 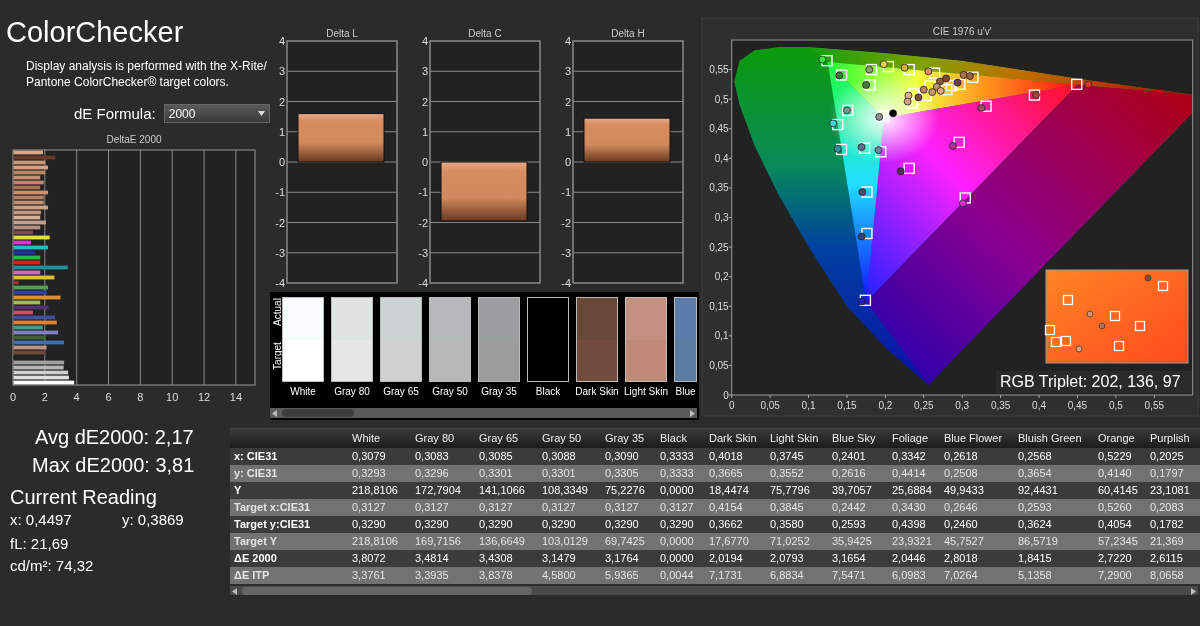 I want to click on table-cell: 0,3083, so click(x=443, y=456).